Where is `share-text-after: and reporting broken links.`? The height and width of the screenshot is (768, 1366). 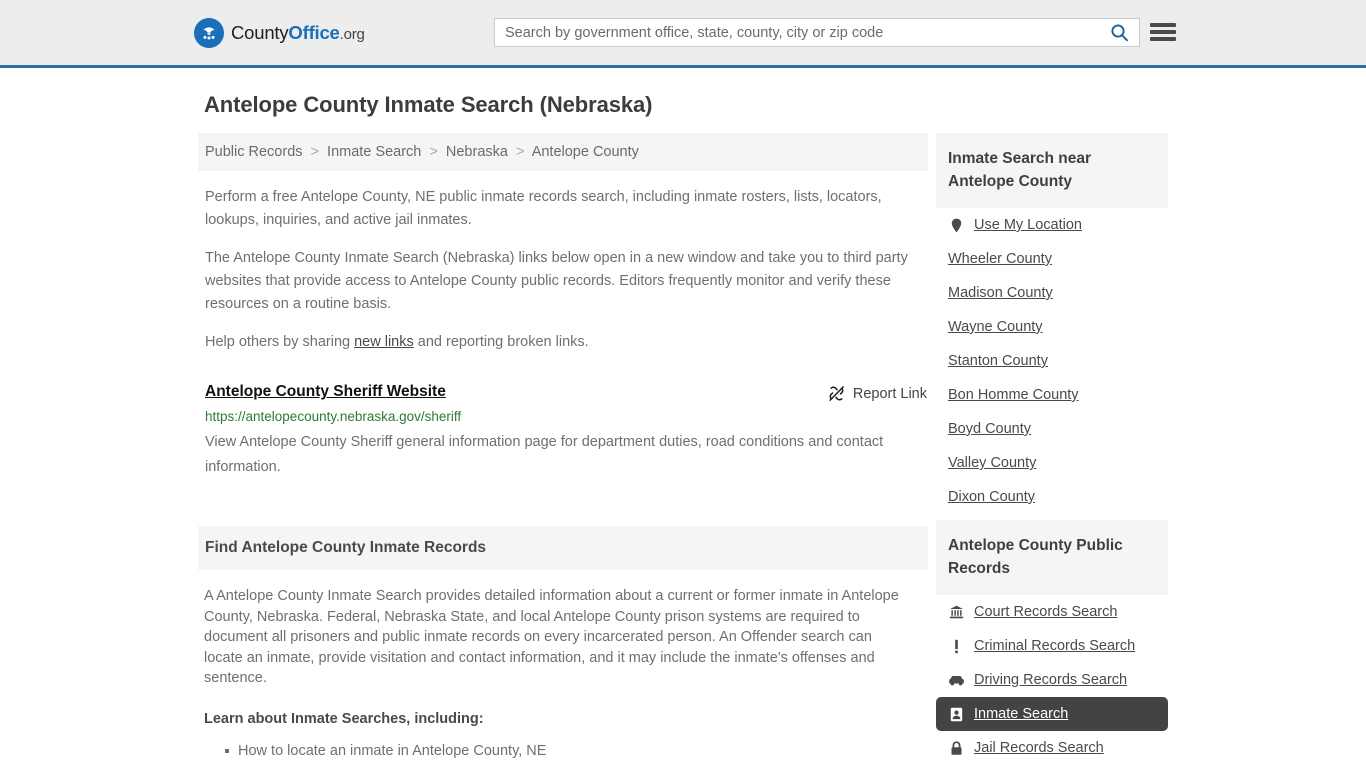
share-text-after: and reporting broken links. is located at coordinates (501, 342).